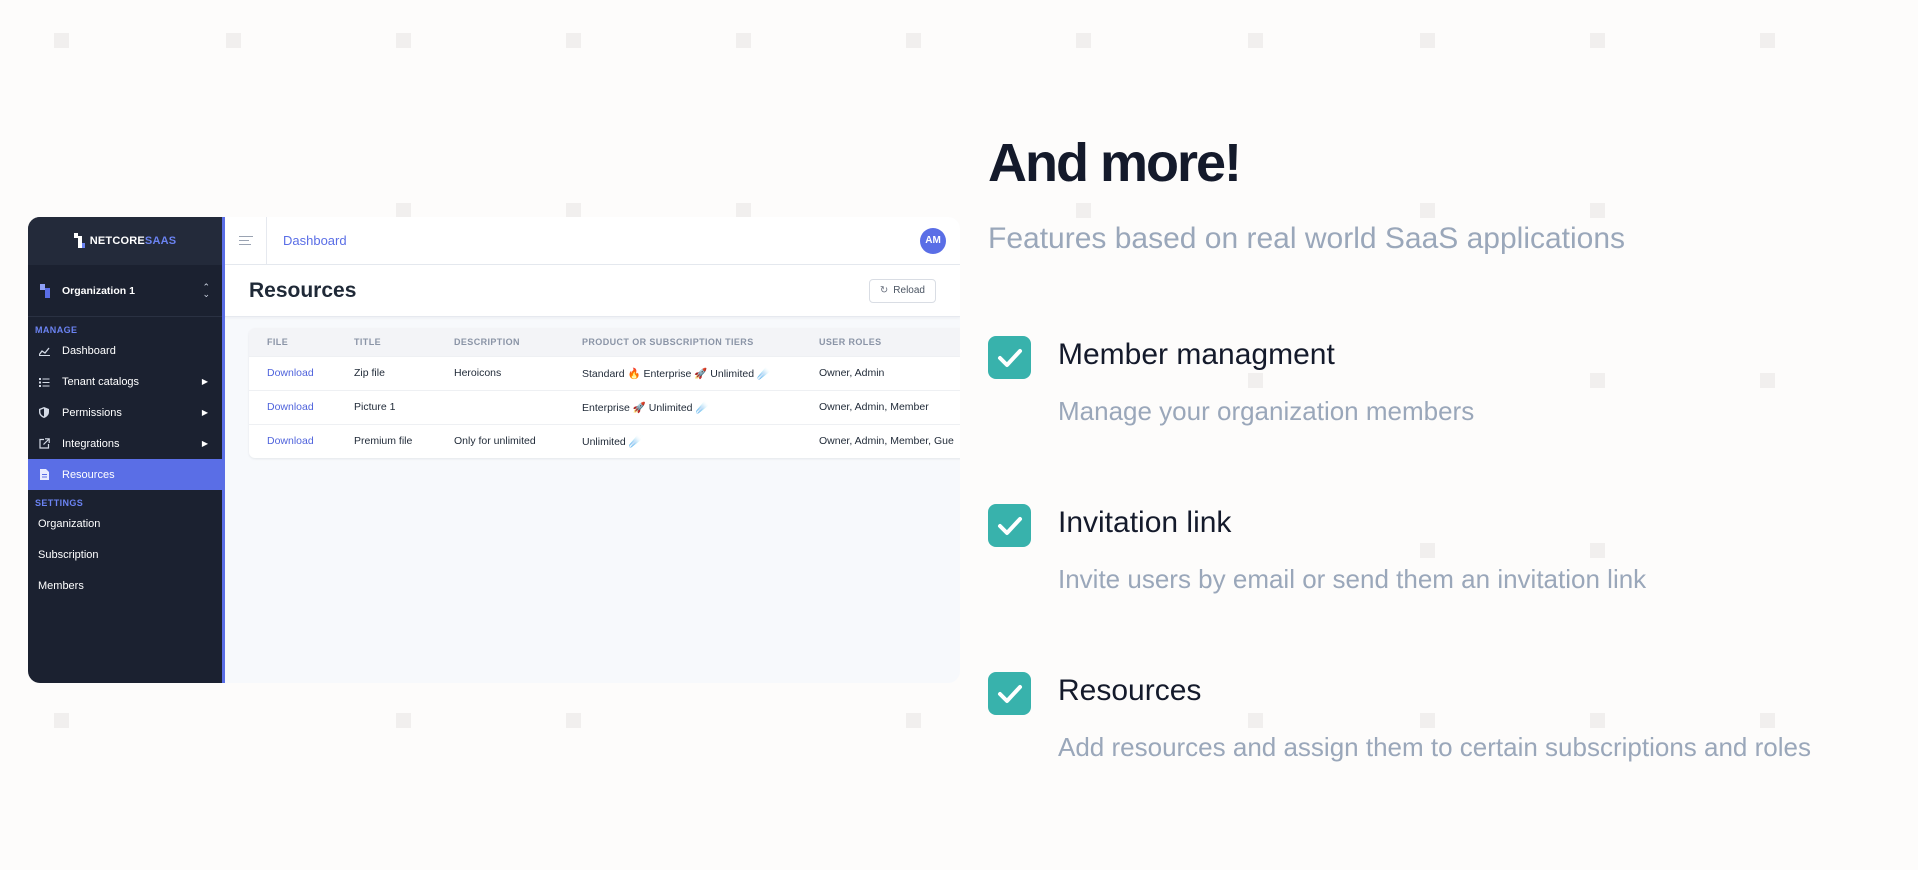 Image resolution: width=1918 pixels, height=870 pixels. Describe the element at coordinates (1145, 522) in the screenshot. I see `feature-title: Invitation link` at that location.